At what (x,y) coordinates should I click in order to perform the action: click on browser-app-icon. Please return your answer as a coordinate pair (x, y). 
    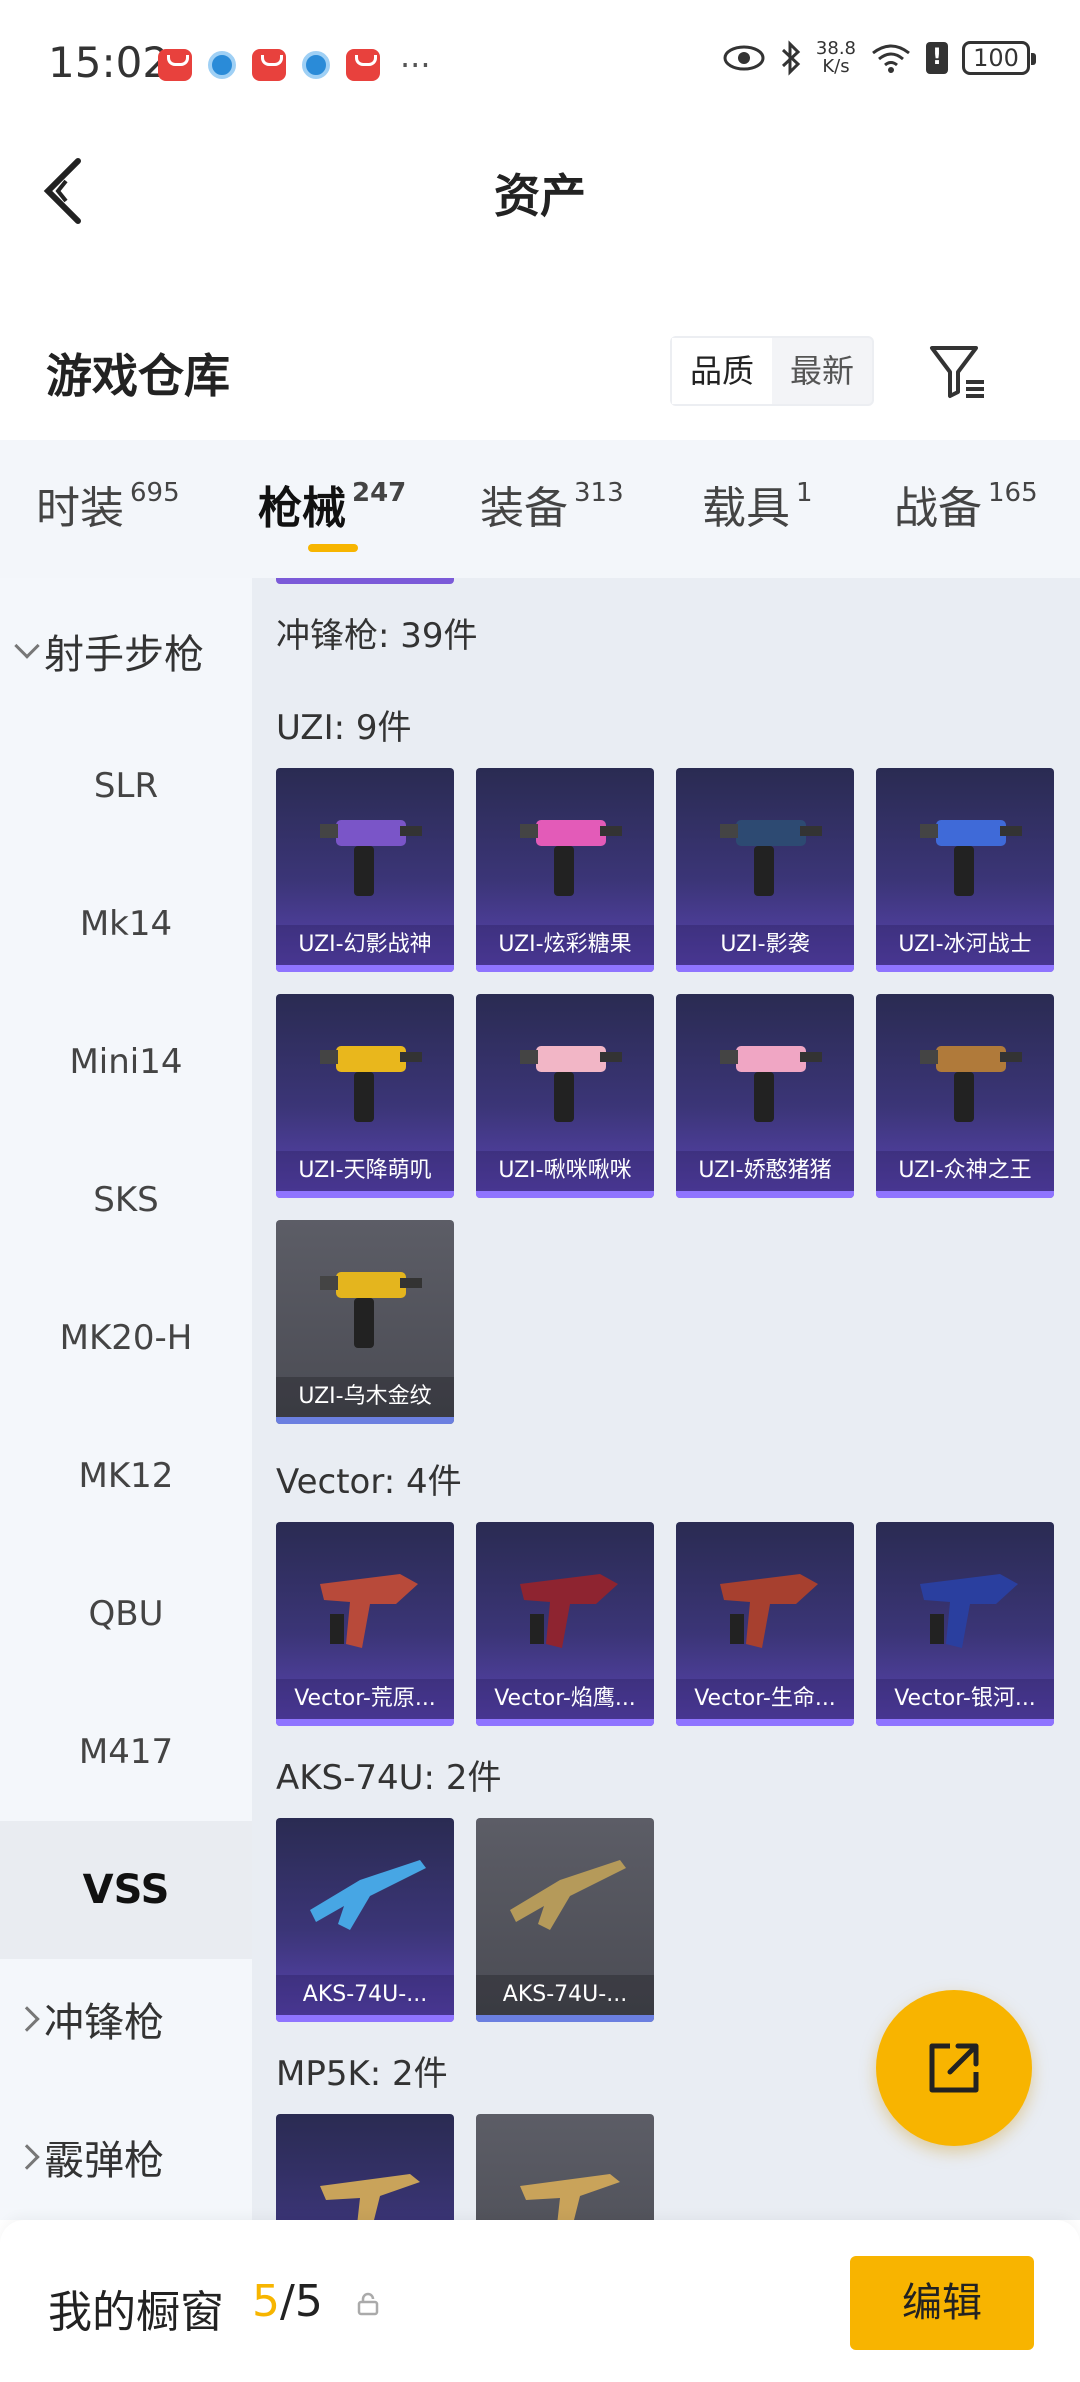
    Looking at the image, I should click on (222, 65).